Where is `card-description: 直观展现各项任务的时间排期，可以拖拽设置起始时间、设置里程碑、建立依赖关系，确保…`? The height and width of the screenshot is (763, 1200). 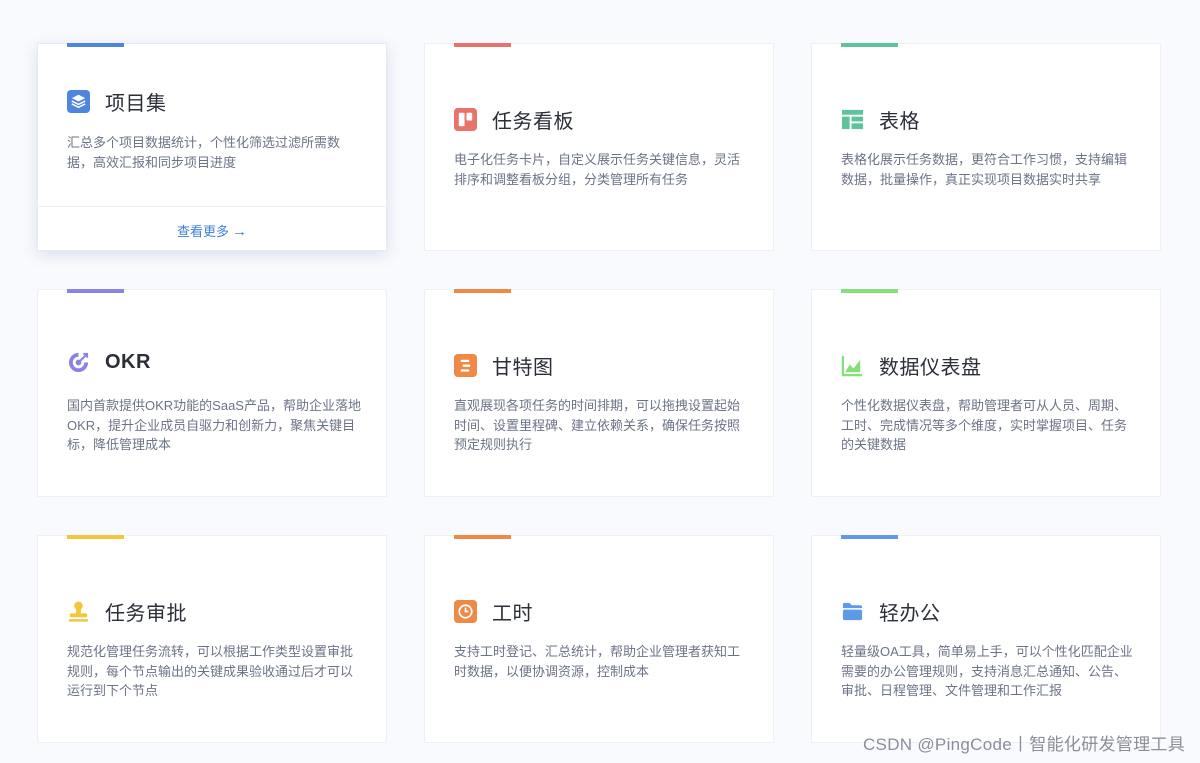
card-description: 直观展现各项任务的时间排期，可以拖拽设置起始时间、设置里程碑、建立依赖关系，确保… is located at coordinates (597, 425).